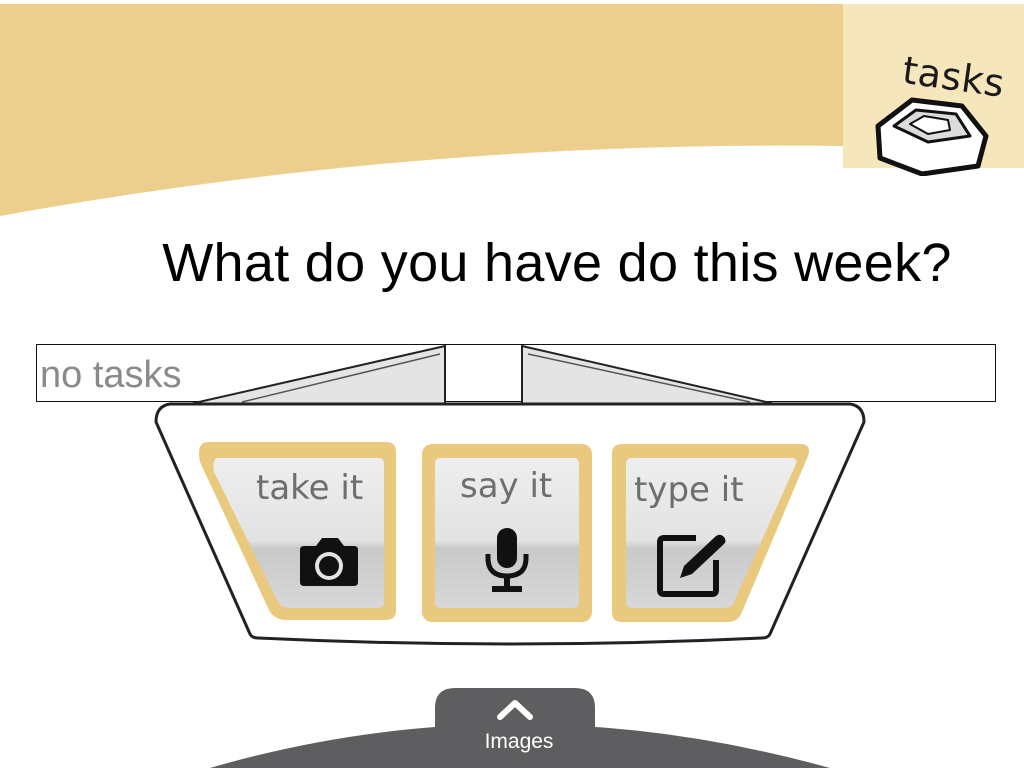 Image resolution: width=1024 pixels, height=768 pixels. Describe the element at coordinates (515, 710) in the screenshot. I see `chevron-up-icon` at that location.